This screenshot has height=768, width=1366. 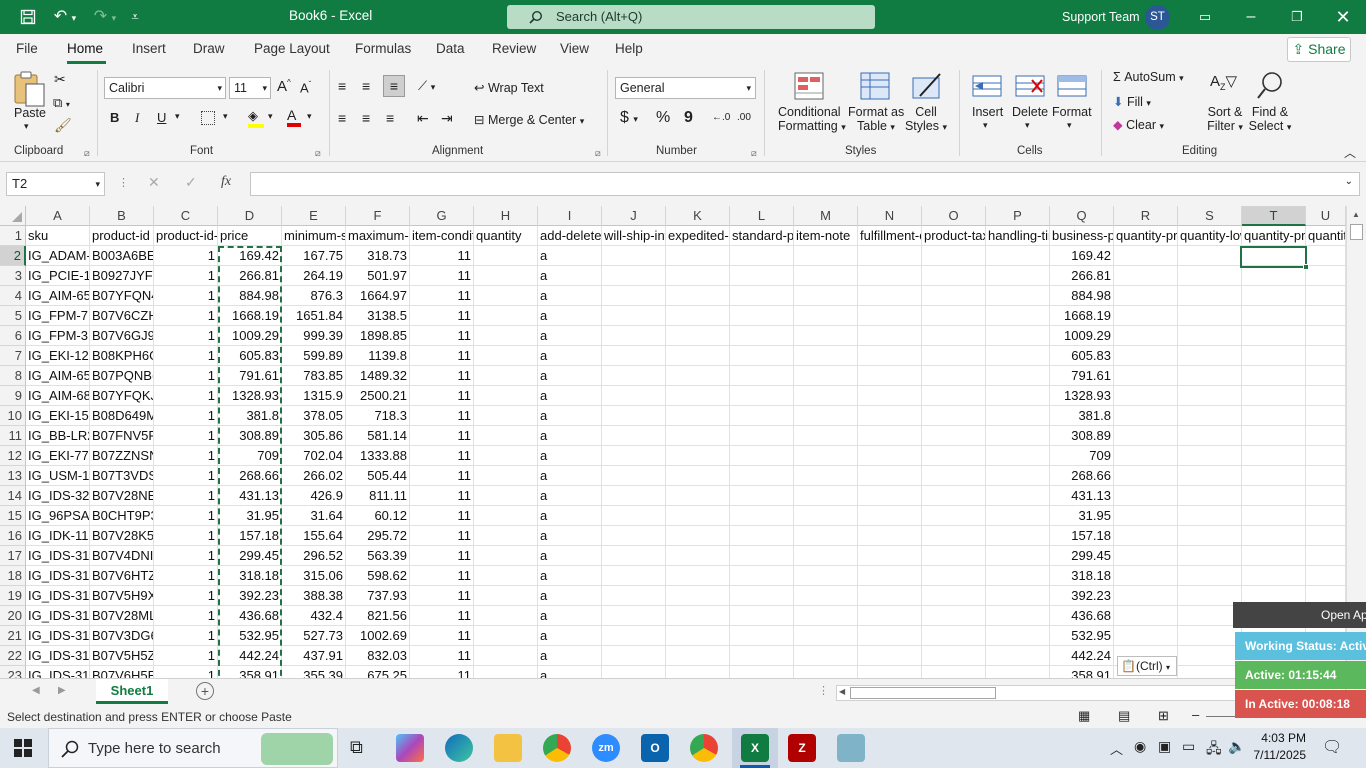 I want to click on table-cell: 31.95, so click(x=250, y=516).